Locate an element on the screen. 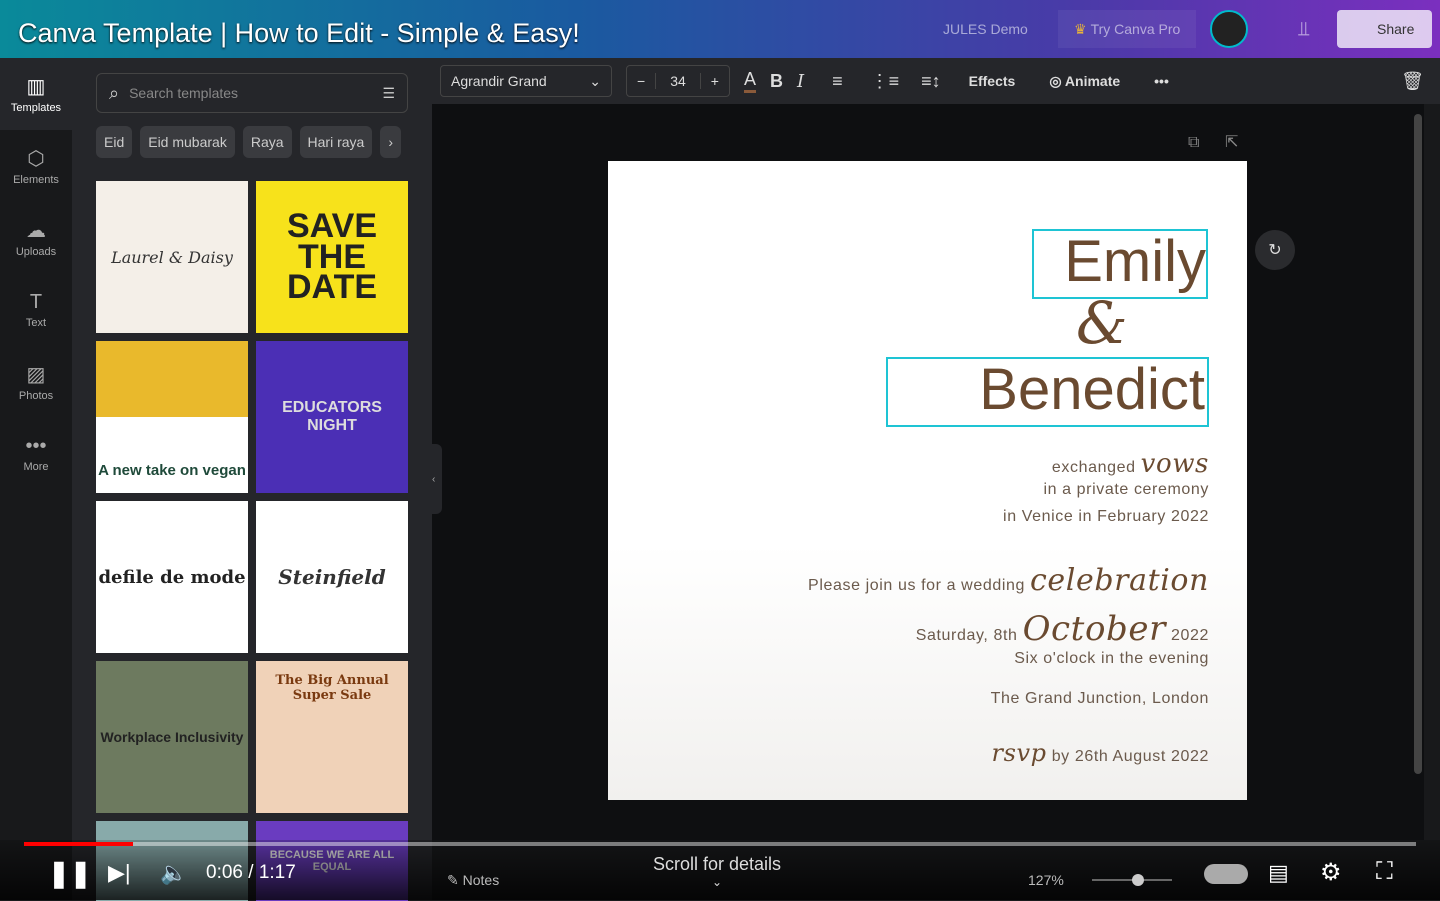  trash-icon: 🗑 is located at coordinates (1412, 81).